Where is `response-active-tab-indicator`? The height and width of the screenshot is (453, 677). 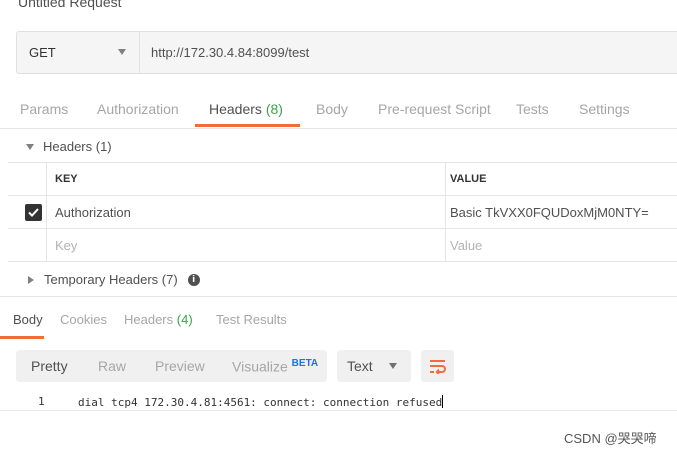 response-active-tab-indicator is located at coordinates (22, 337).